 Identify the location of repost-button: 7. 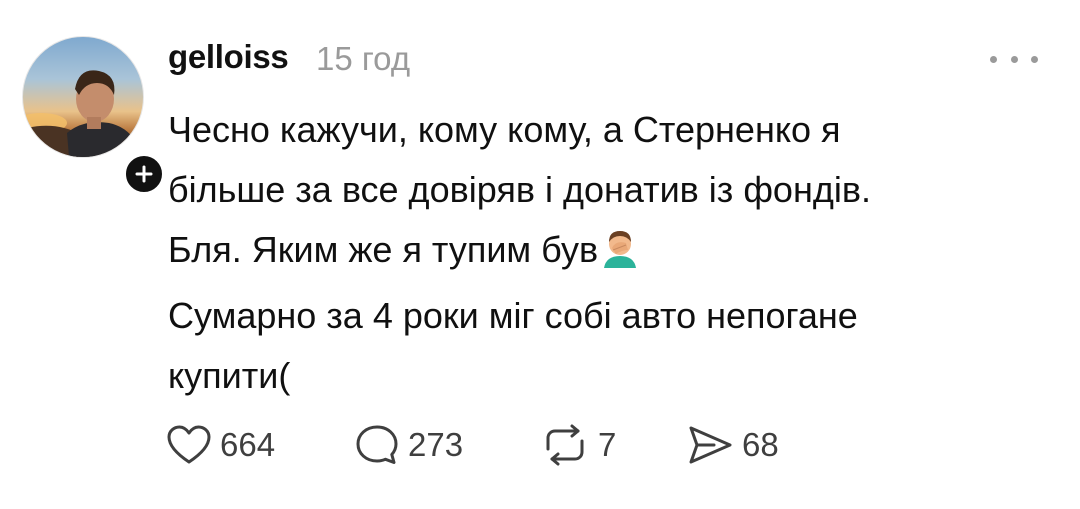
(613, 445).